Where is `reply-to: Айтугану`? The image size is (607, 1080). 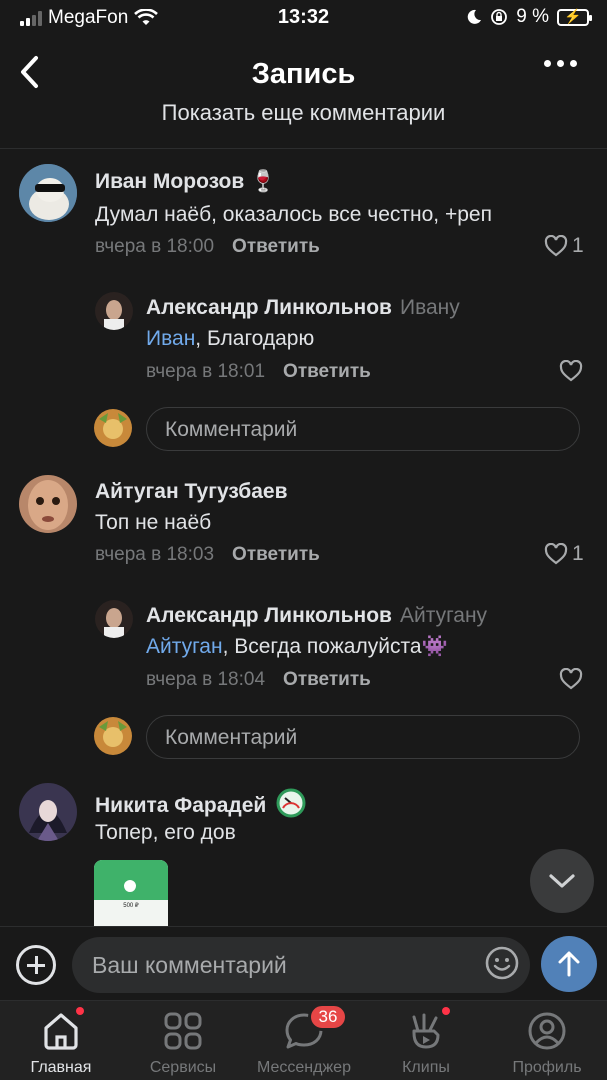
reply-to: Айтугану is located at coordinates (443, 615).